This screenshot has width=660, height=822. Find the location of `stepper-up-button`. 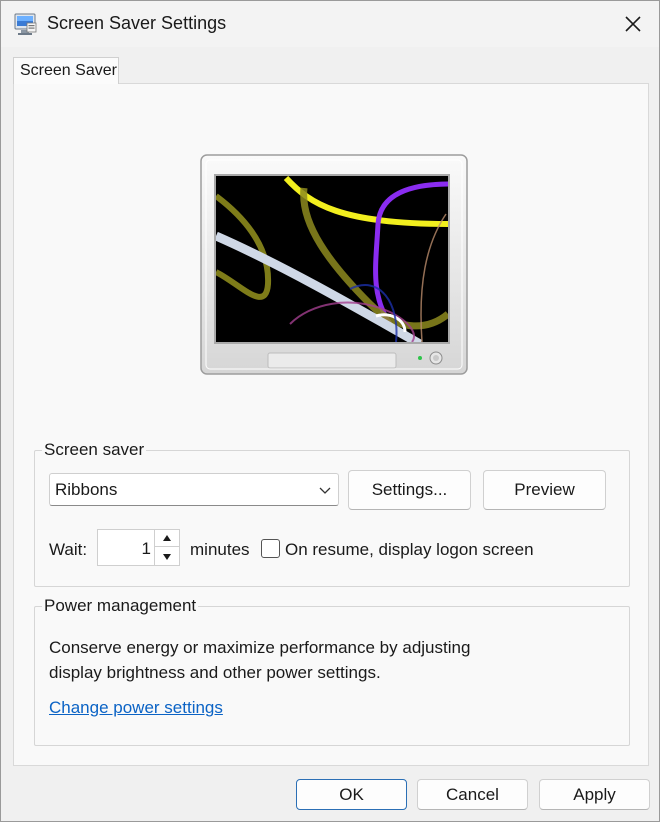

stepper-up-button is located at coordinates (167, 538).